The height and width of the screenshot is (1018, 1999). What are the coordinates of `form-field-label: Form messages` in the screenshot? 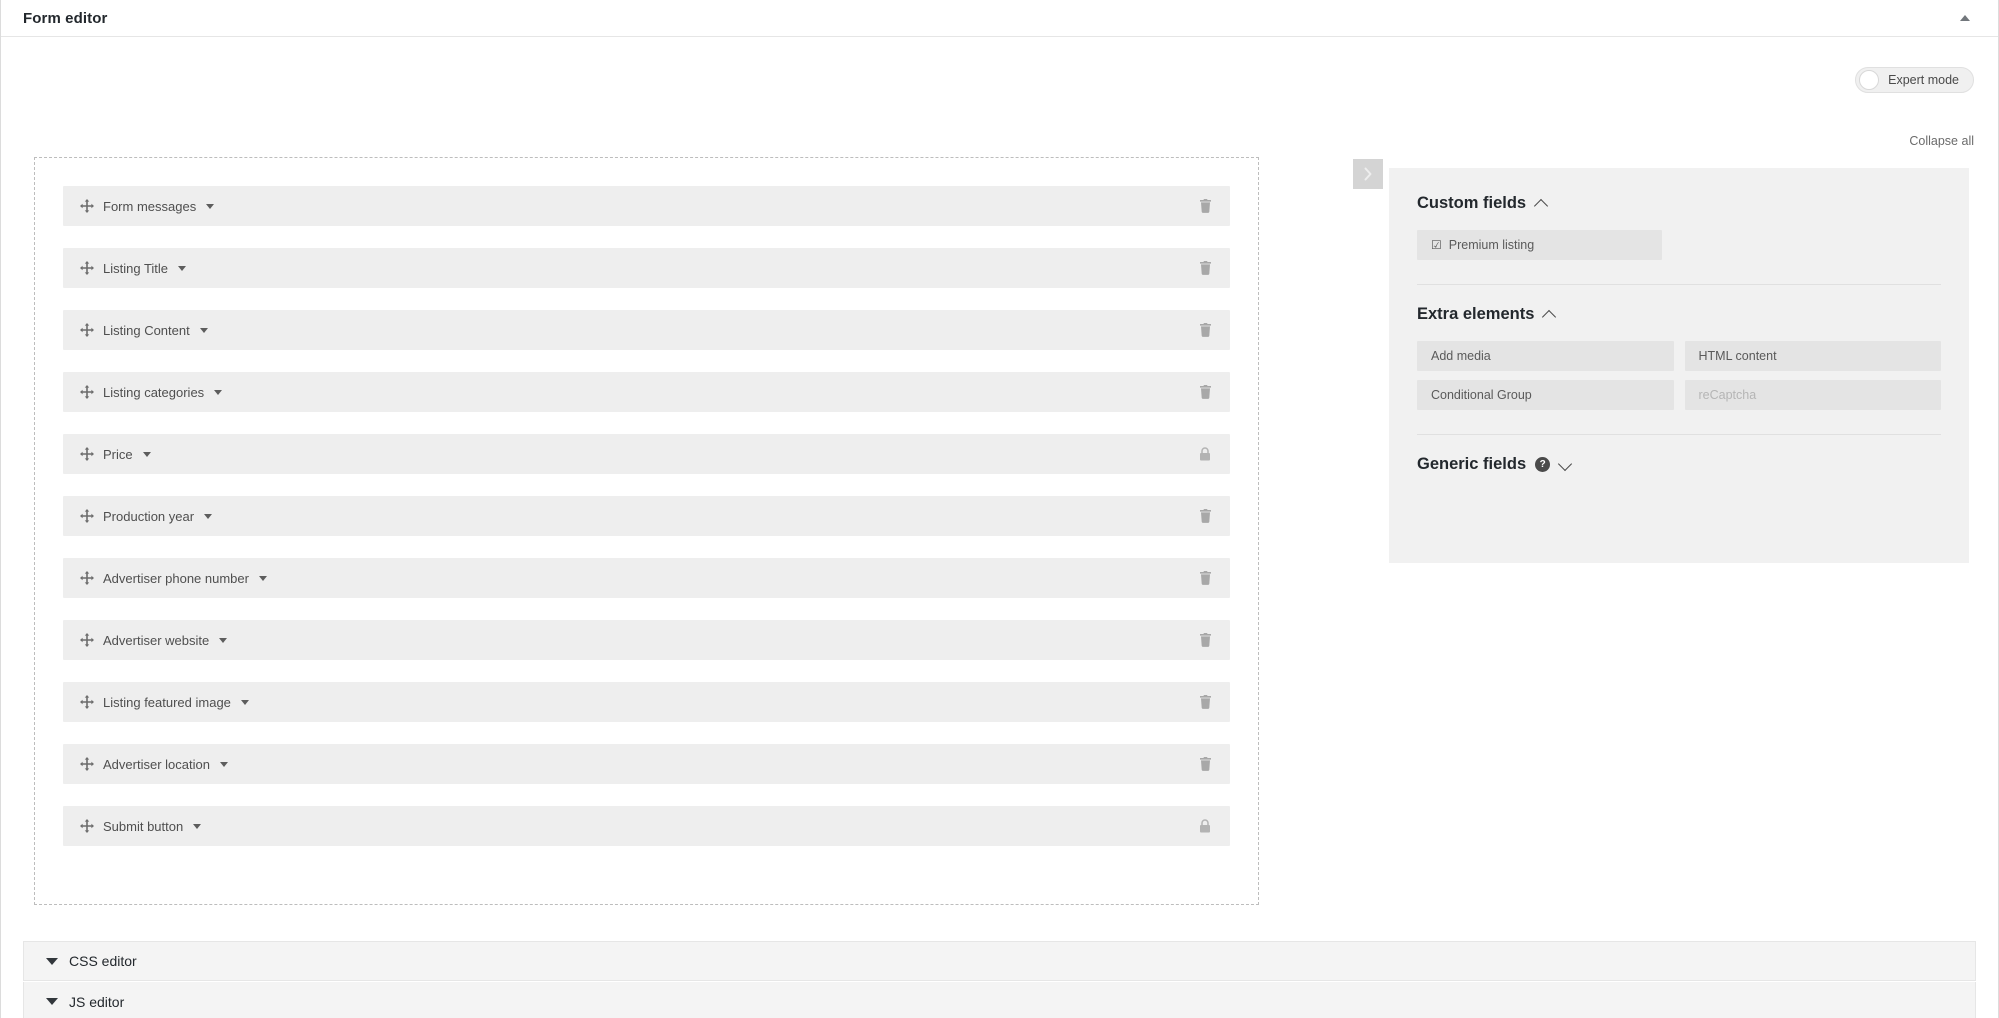 It's located at (150, 206).